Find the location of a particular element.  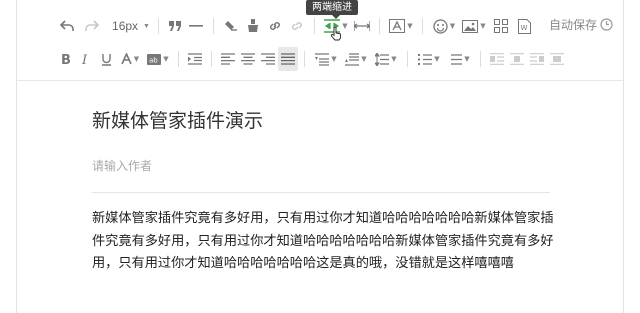

bold-icon: B is located at coordinates (66, 59).